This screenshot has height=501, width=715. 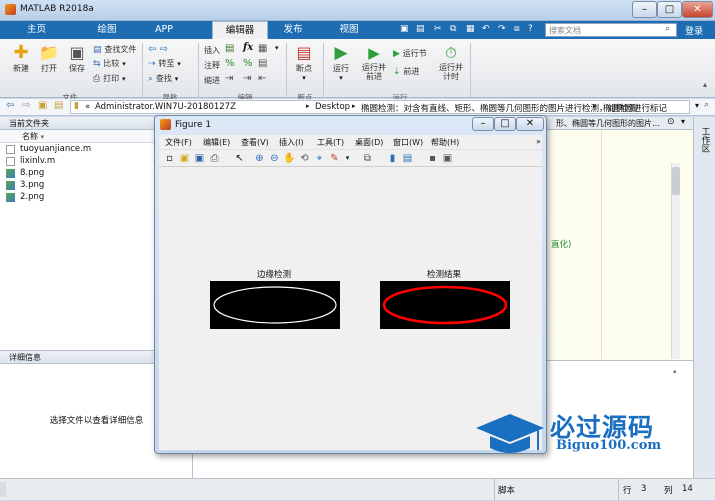 I want to click on insert-section-icon: ▤, so click(x=229, y=48).